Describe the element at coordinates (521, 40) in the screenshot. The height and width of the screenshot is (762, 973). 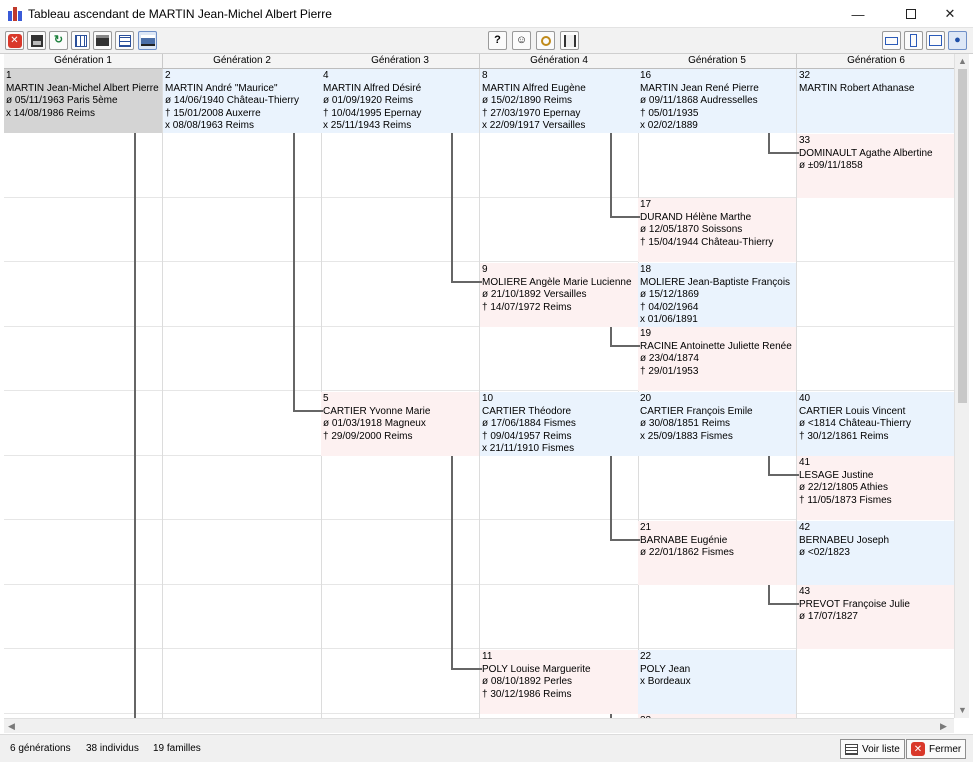
I see `person-button: ☺` at that location.